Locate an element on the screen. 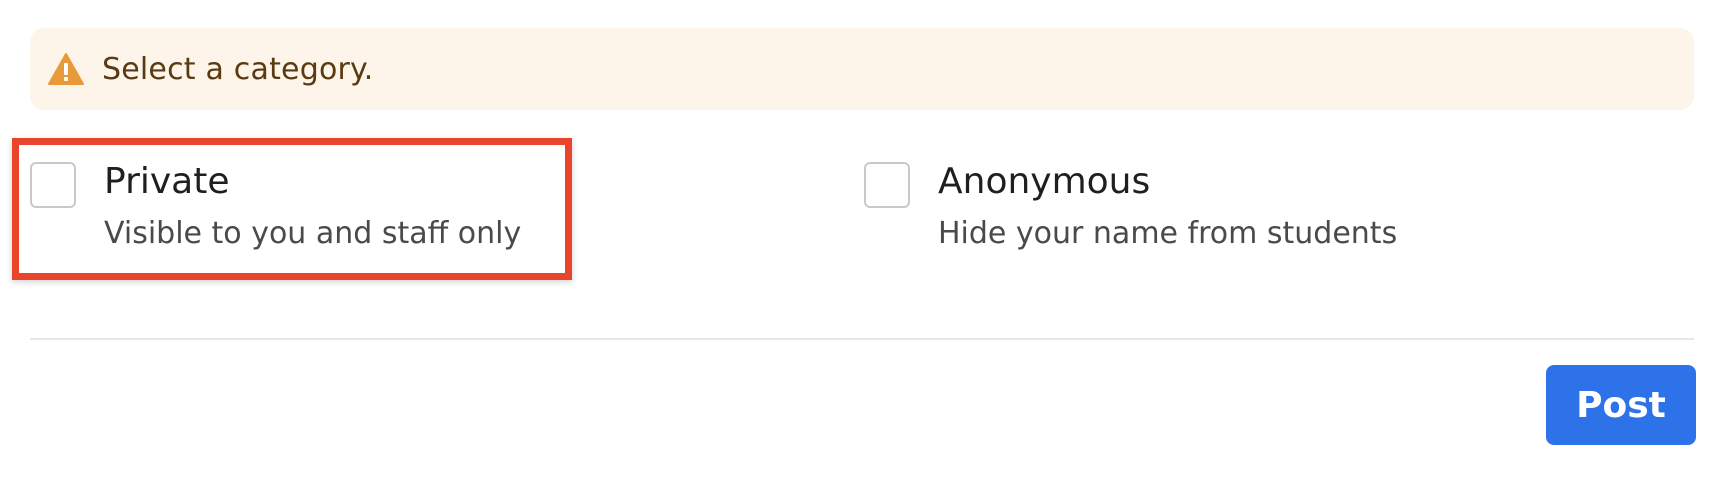 The image size is (1716, 492). anonymous-title: Anonymous is located at coordinates (1044, 181).